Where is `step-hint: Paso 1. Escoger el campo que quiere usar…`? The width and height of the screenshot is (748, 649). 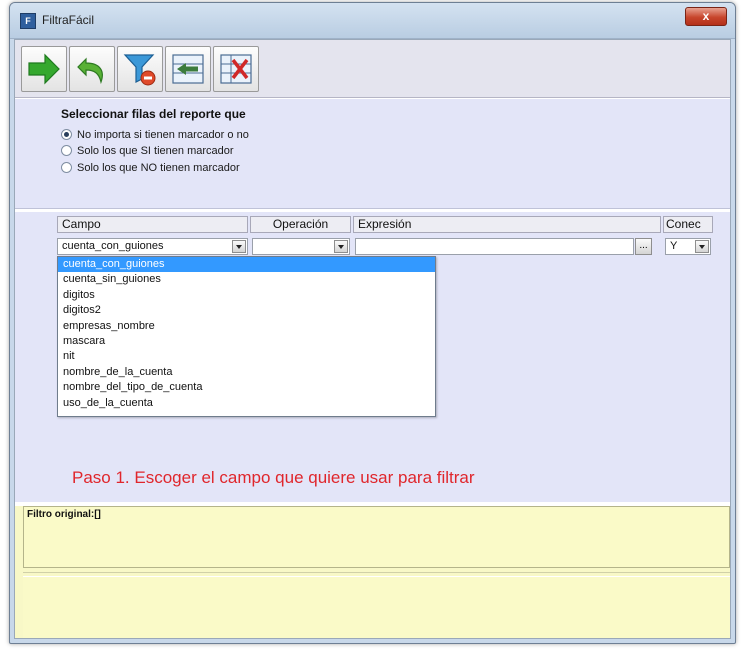 step-hint: Paso 1. Escoger el campo que quiere usar… is located at coordinates (273, 477).